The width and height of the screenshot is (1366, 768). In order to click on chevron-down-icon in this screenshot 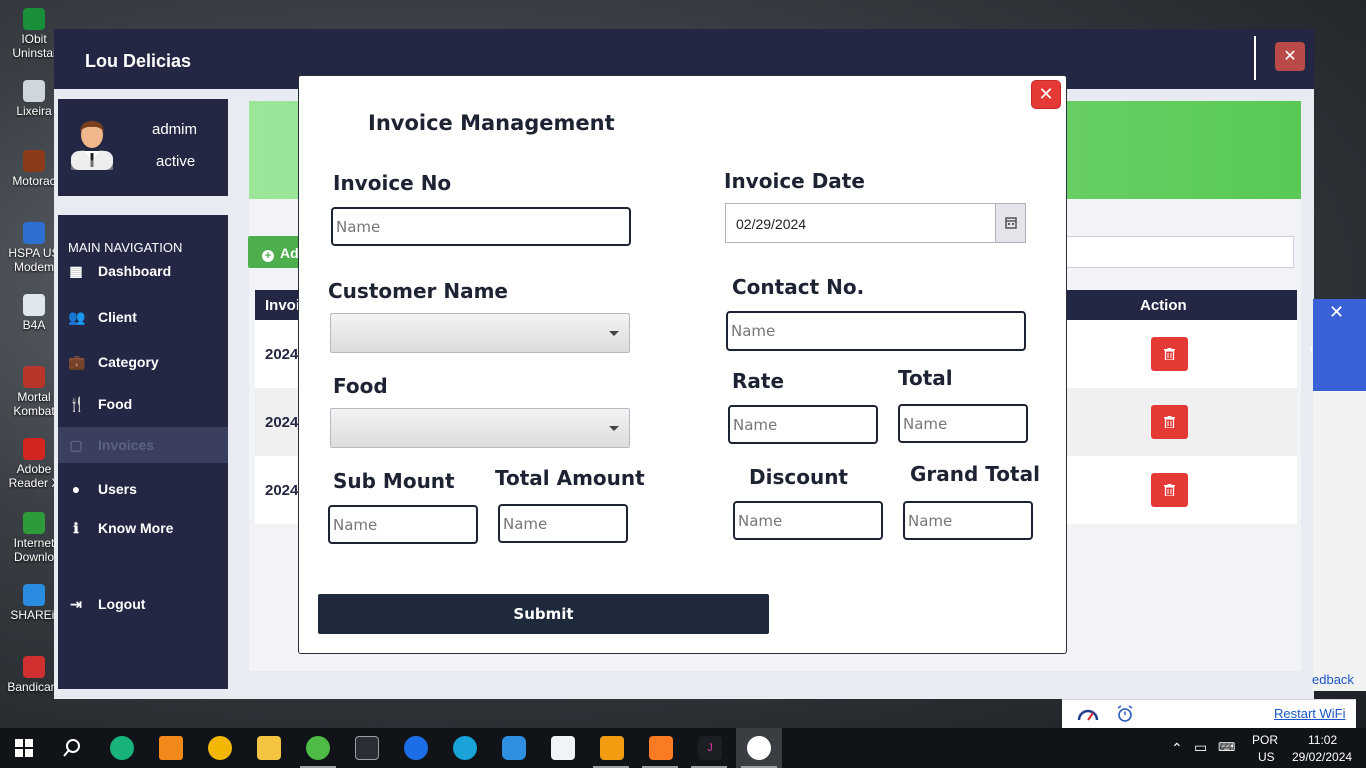, I will do `click(614, 428)`.